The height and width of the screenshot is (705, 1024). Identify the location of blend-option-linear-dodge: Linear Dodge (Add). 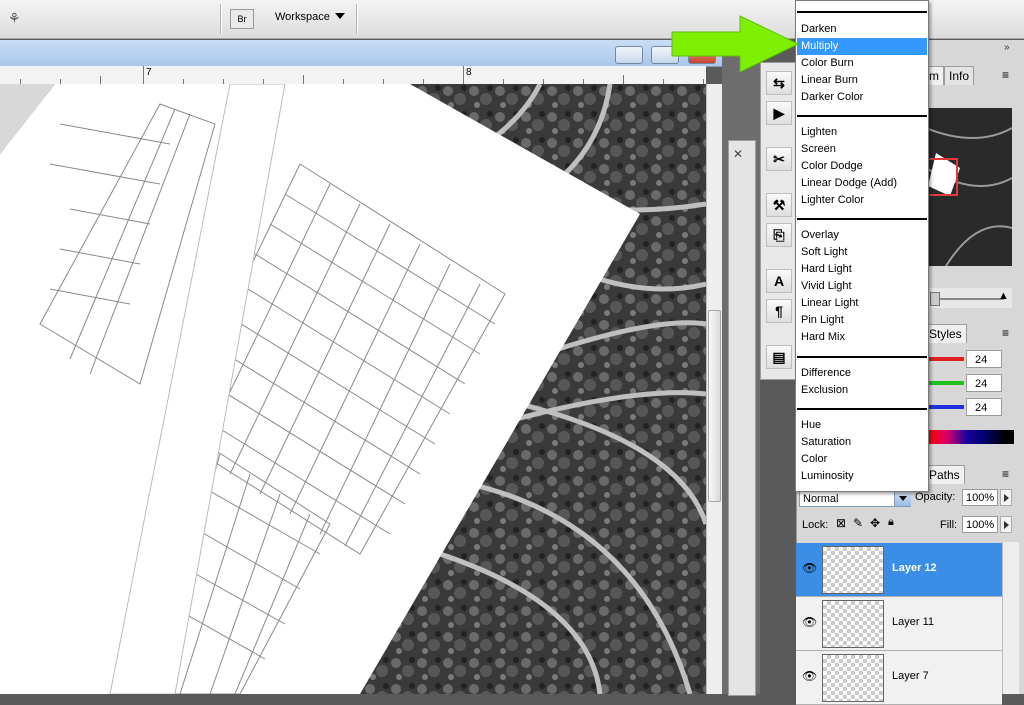
(862, 183).